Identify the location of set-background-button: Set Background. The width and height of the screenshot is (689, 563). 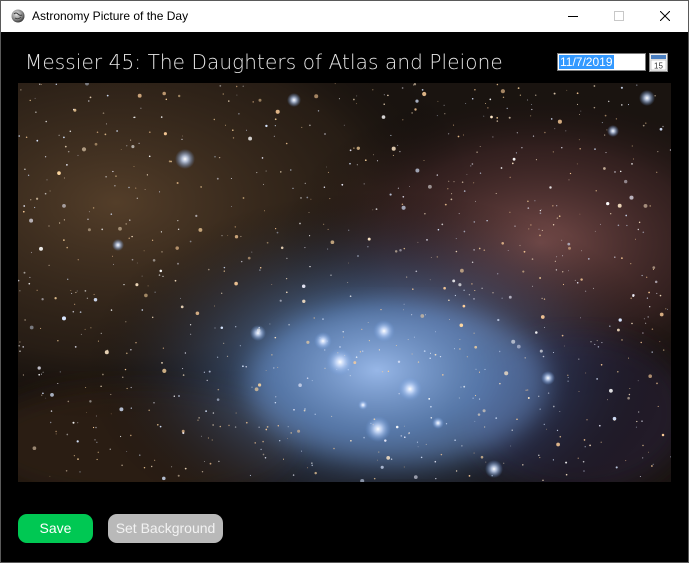
(165, 528).